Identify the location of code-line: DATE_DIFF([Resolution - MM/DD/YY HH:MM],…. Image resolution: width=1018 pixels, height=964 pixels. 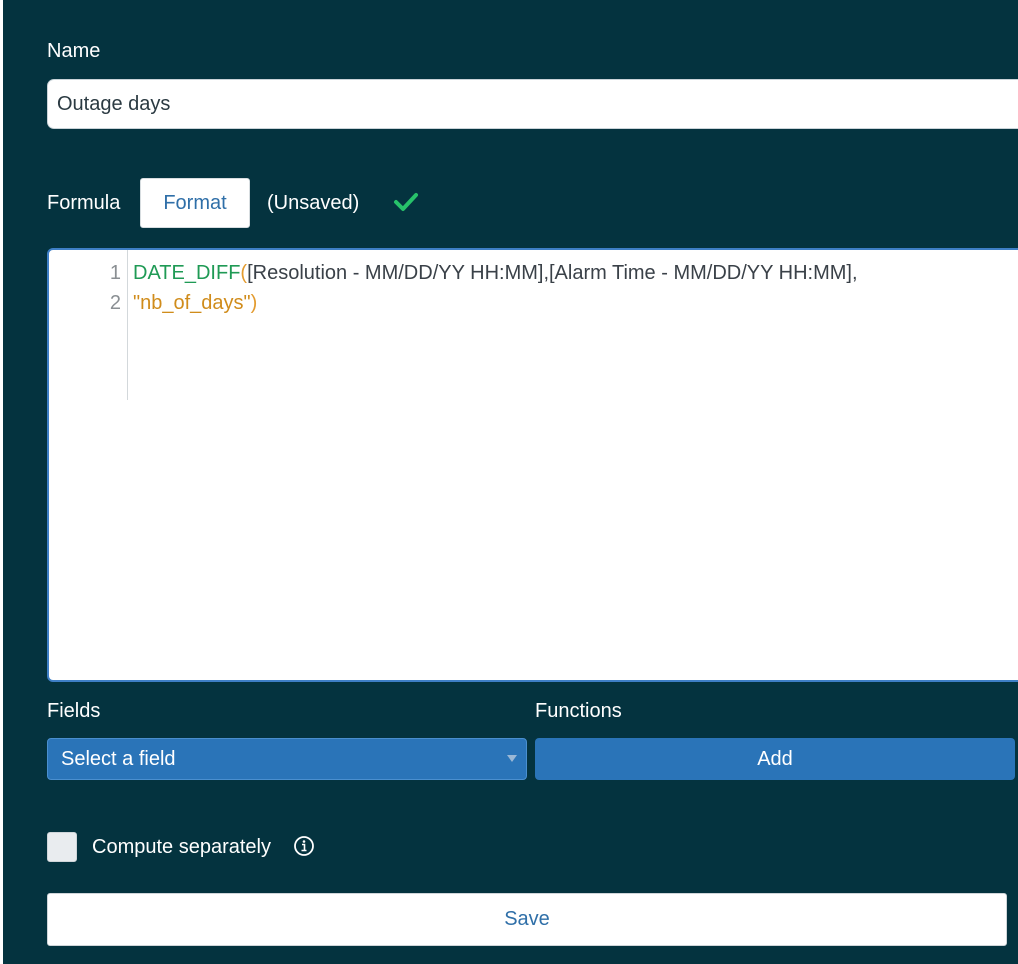
(495, 273).